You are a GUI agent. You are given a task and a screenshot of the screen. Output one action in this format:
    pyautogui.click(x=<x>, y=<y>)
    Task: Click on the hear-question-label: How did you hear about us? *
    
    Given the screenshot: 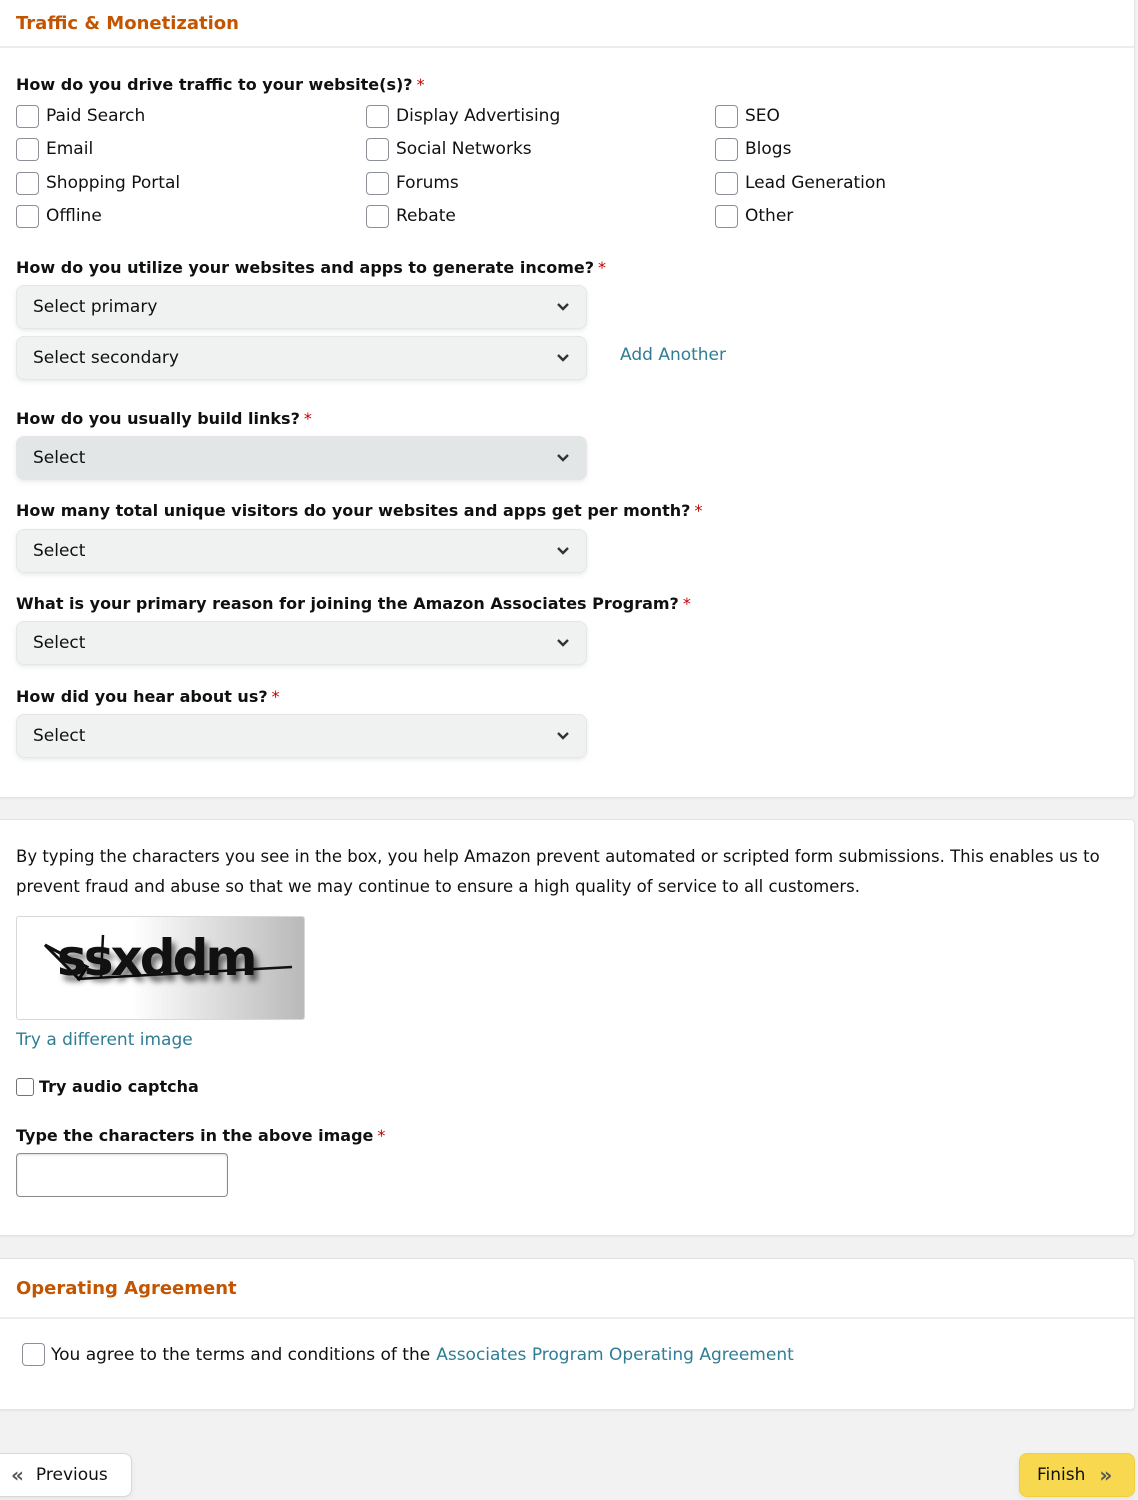 What is the action you would take?
    pyautogui.click(x=148, y=696)
    